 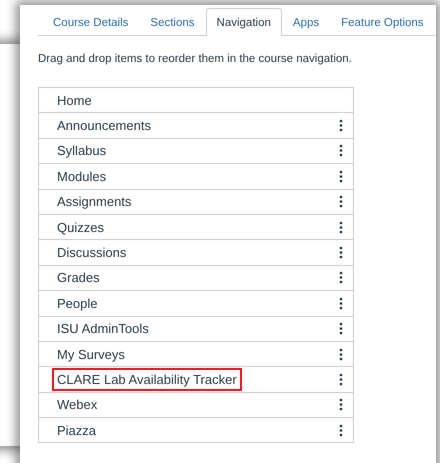 I want to click on navigation-item: ISU AdminTools, so click(x=196, y=329).